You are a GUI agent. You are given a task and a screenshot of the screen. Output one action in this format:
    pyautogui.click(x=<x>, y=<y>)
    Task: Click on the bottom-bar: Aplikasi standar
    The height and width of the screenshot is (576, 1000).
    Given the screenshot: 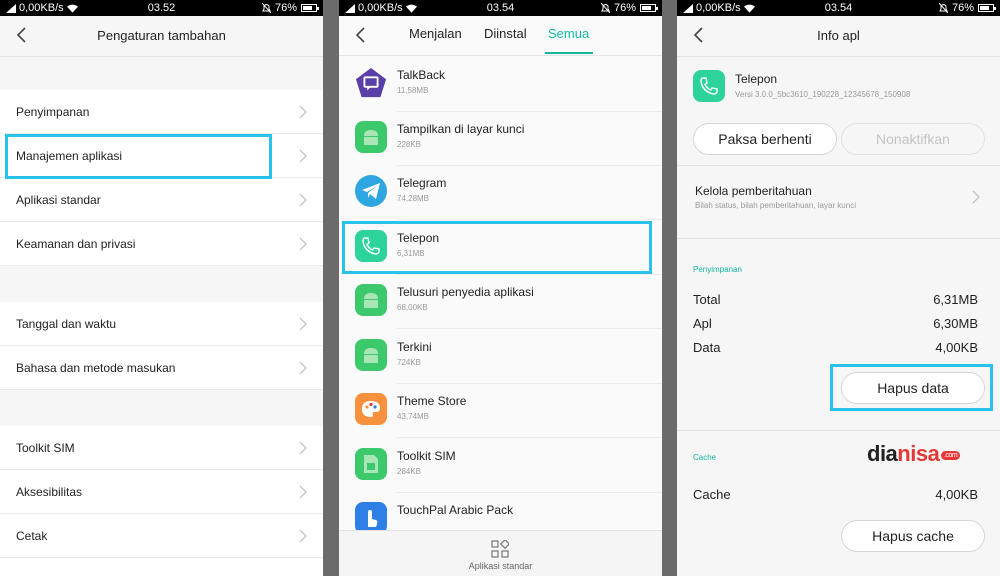 What is the action you would take?
    pyautogui.click(x=500, y=553)
    